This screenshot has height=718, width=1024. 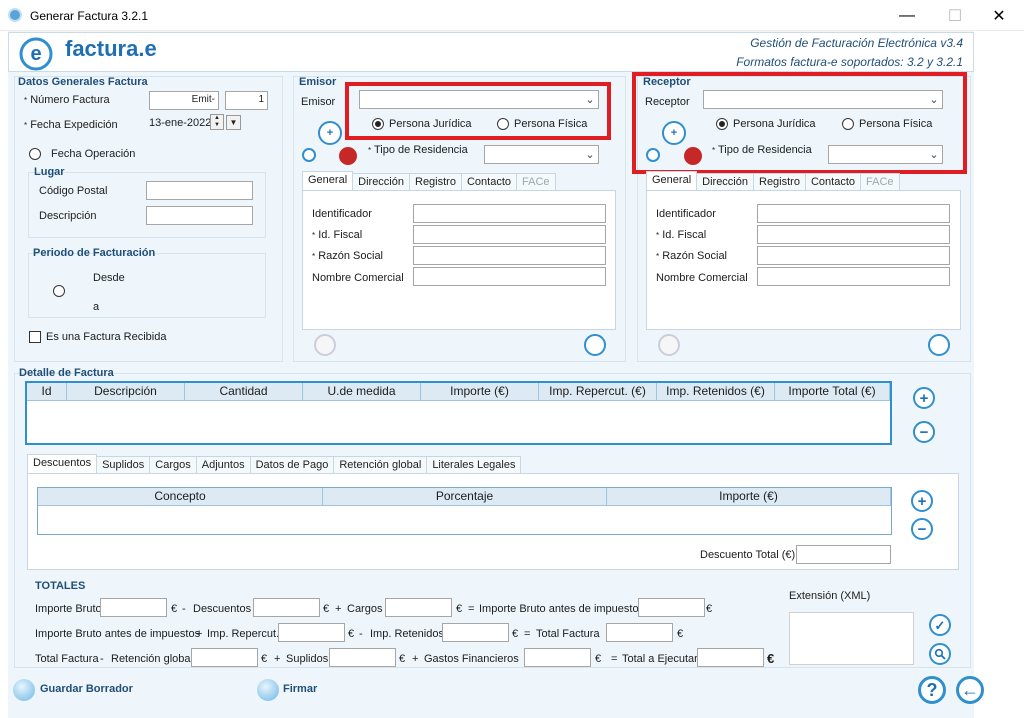 I want to click on receptor-bank-icon, so click(x=939, y=345).